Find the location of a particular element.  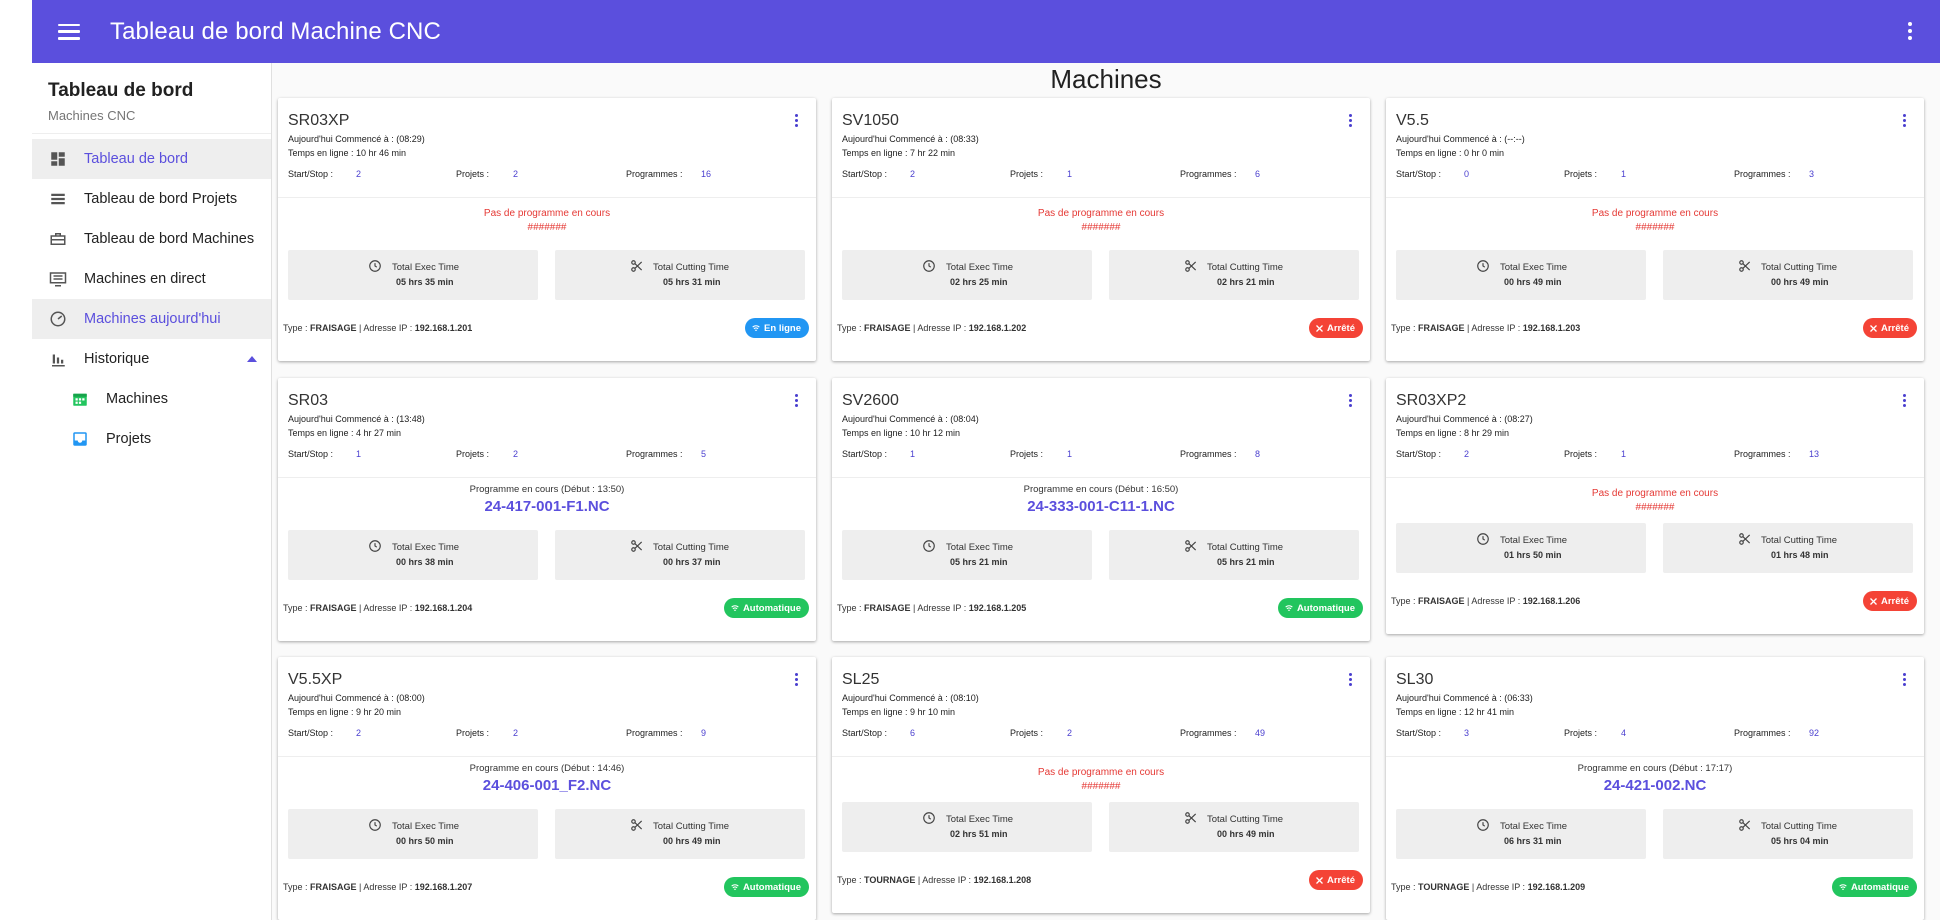

programs-value: 6 is located at coordinates (1258, 174).